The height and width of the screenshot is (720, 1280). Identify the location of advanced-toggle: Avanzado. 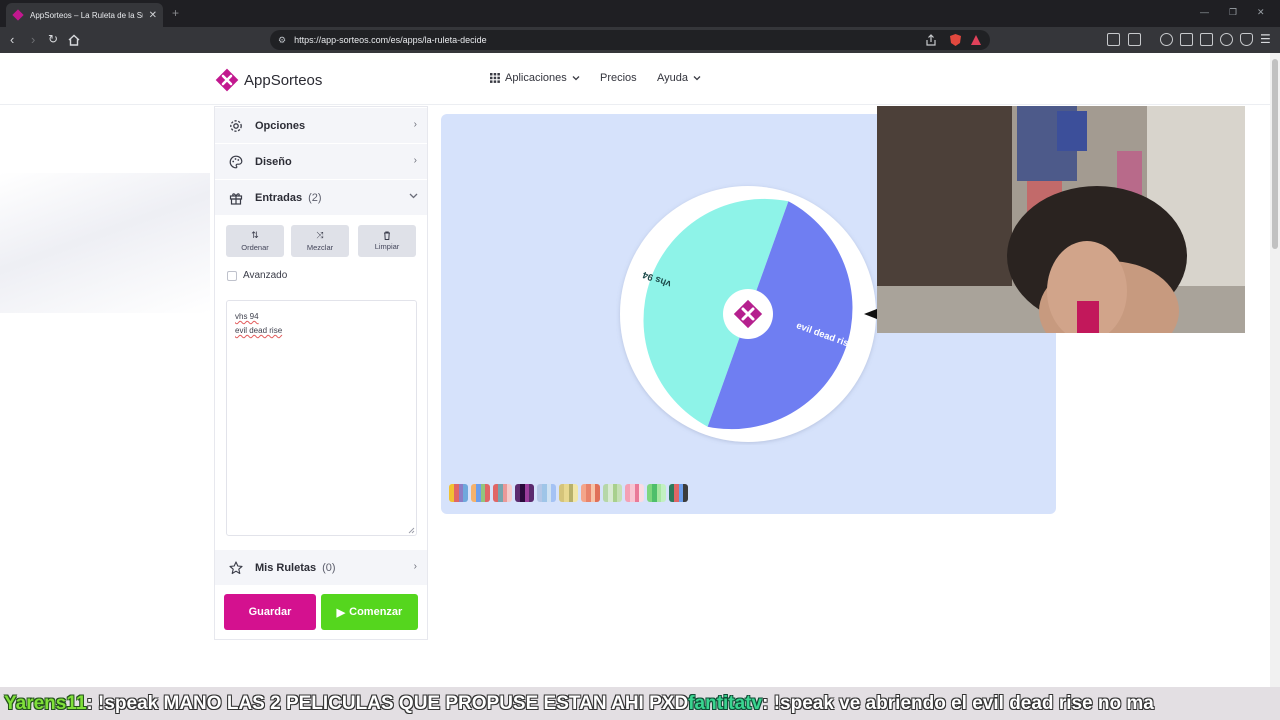
(257, 275).